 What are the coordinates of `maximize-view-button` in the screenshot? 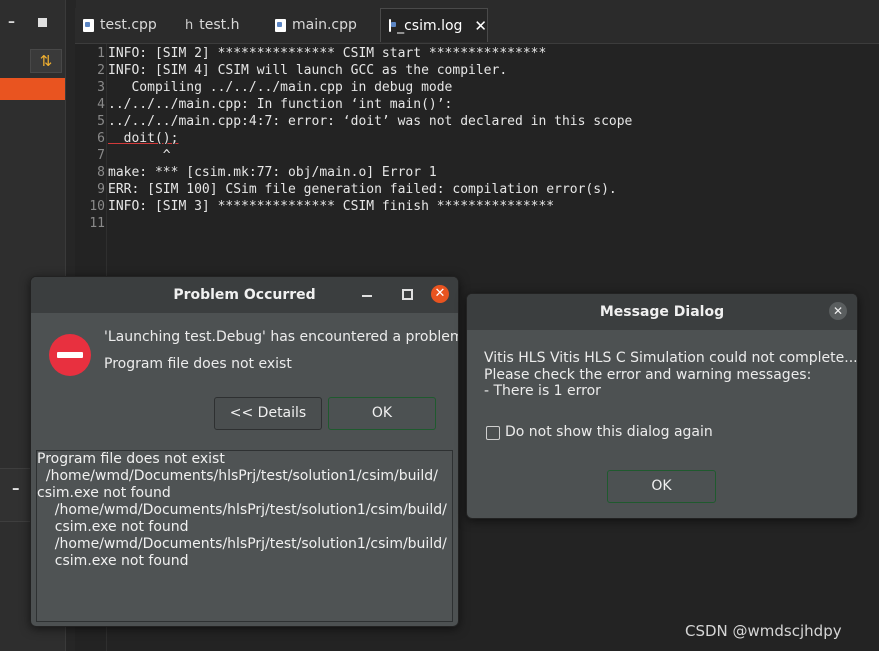 It's located at (42, 22).